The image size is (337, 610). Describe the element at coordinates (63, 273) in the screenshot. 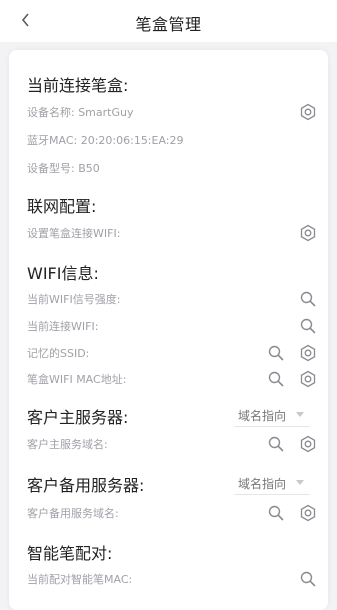

I see `section-title-wifi: WIFI信息:` at that location.